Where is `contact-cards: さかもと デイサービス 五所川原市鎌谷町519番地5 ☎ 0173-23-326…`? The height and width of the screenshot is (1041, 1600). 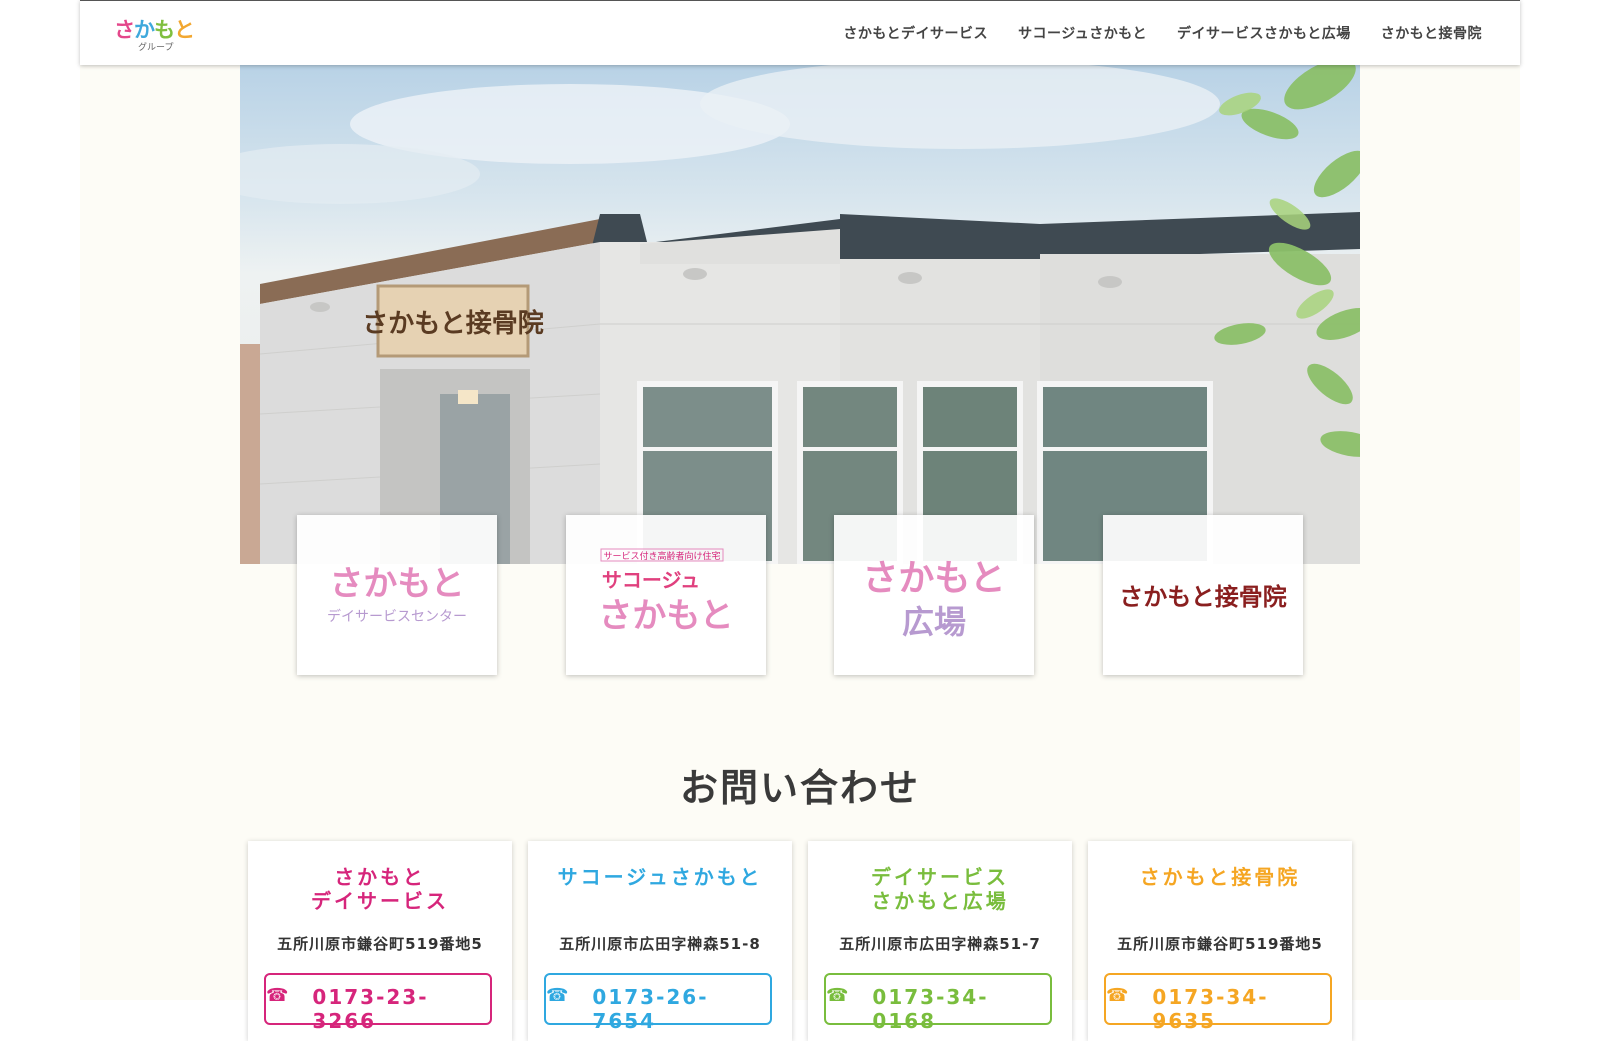 contact-cards: さかもと デイサービス 五所川原市鎌谷町519番地5 ☎ 0173-23-326… is located at coordinates (801, 941).